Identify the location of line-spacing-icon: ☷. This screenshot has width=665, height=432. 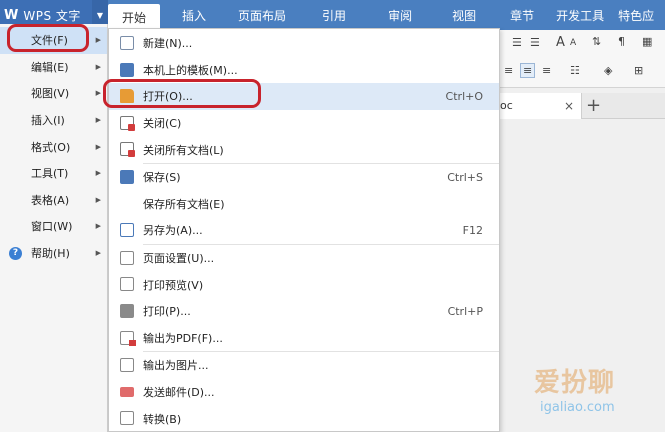
(575, 70).